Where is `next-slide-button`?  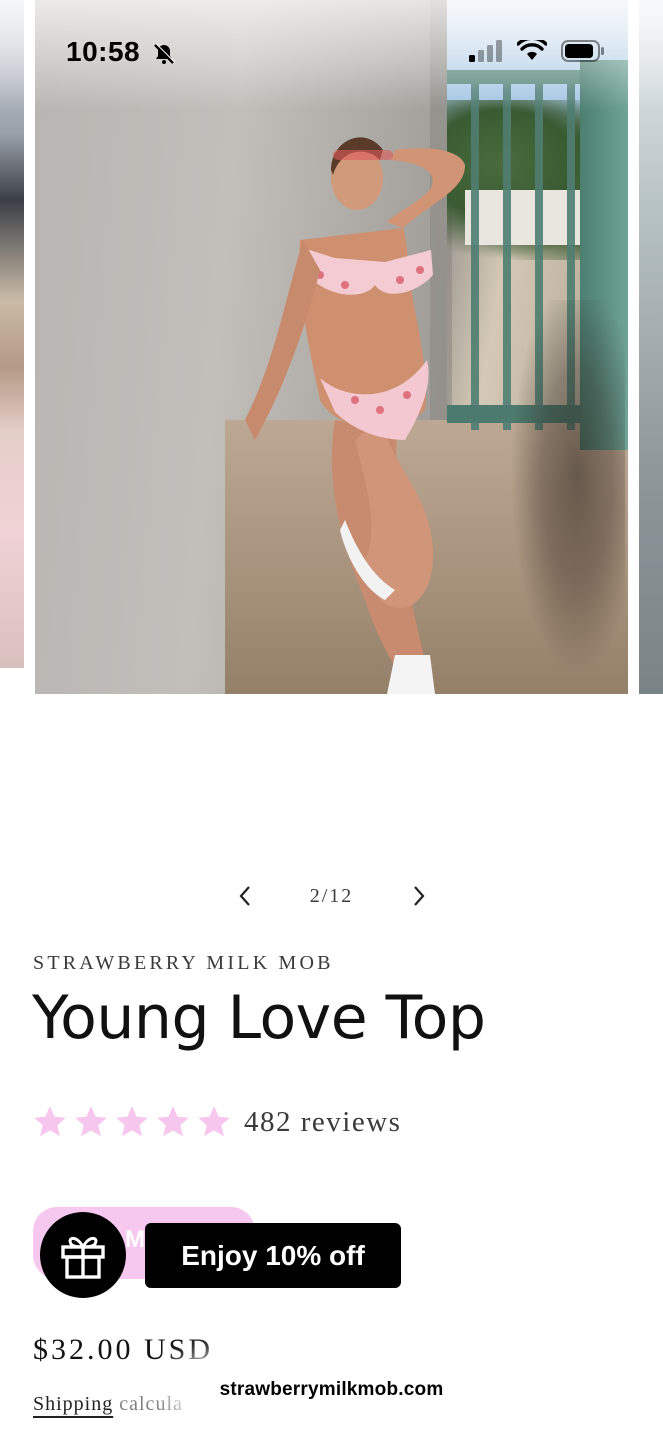
next-slide-button is located at coordinates (419, 896).